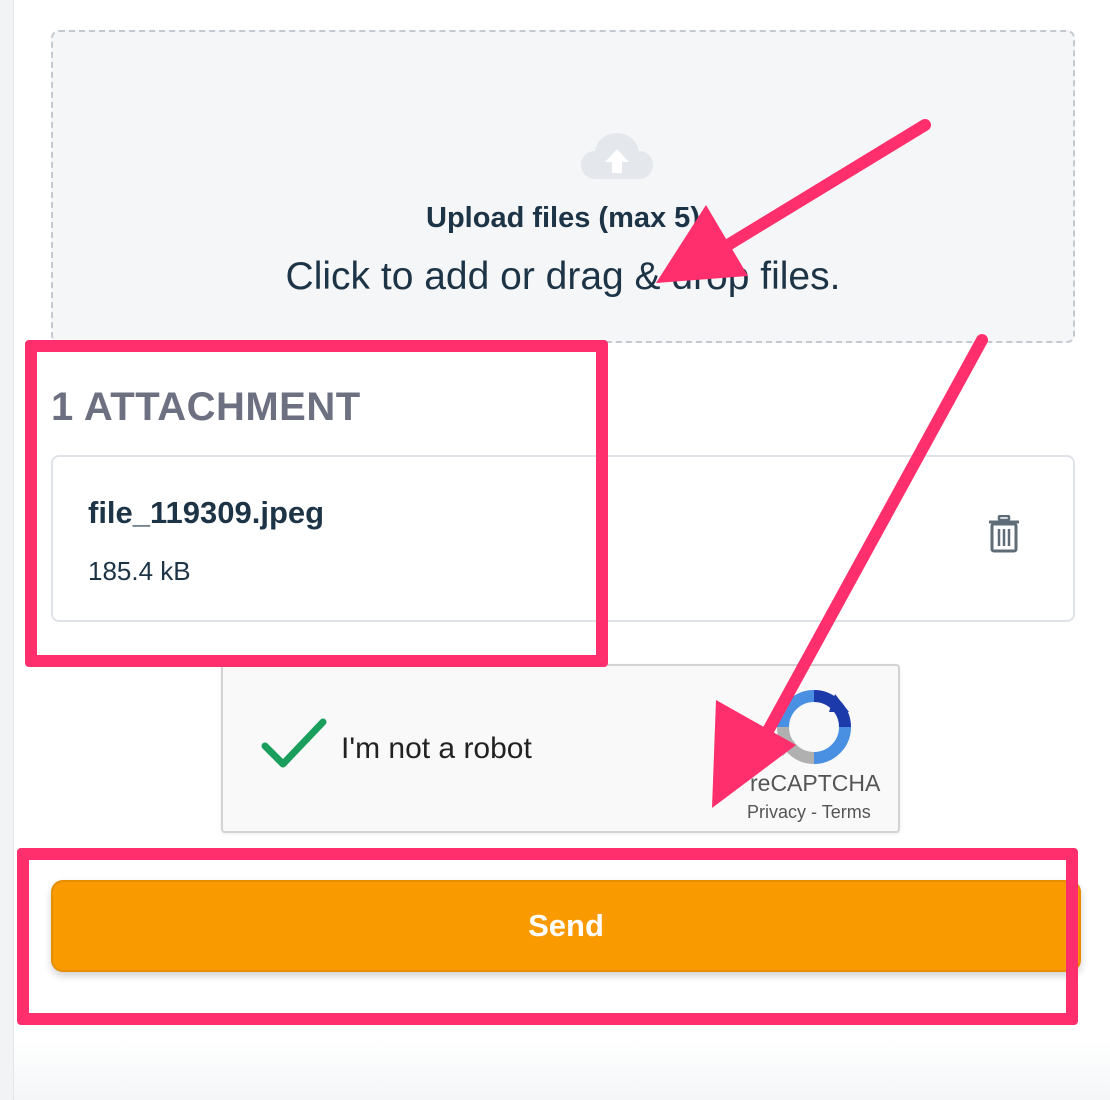 Image resolution: width=1110 pixels, height=1100 pixels. Describe the element at coordinates (1004, 534) in the screenshot. I see `trash-icon` at that location.